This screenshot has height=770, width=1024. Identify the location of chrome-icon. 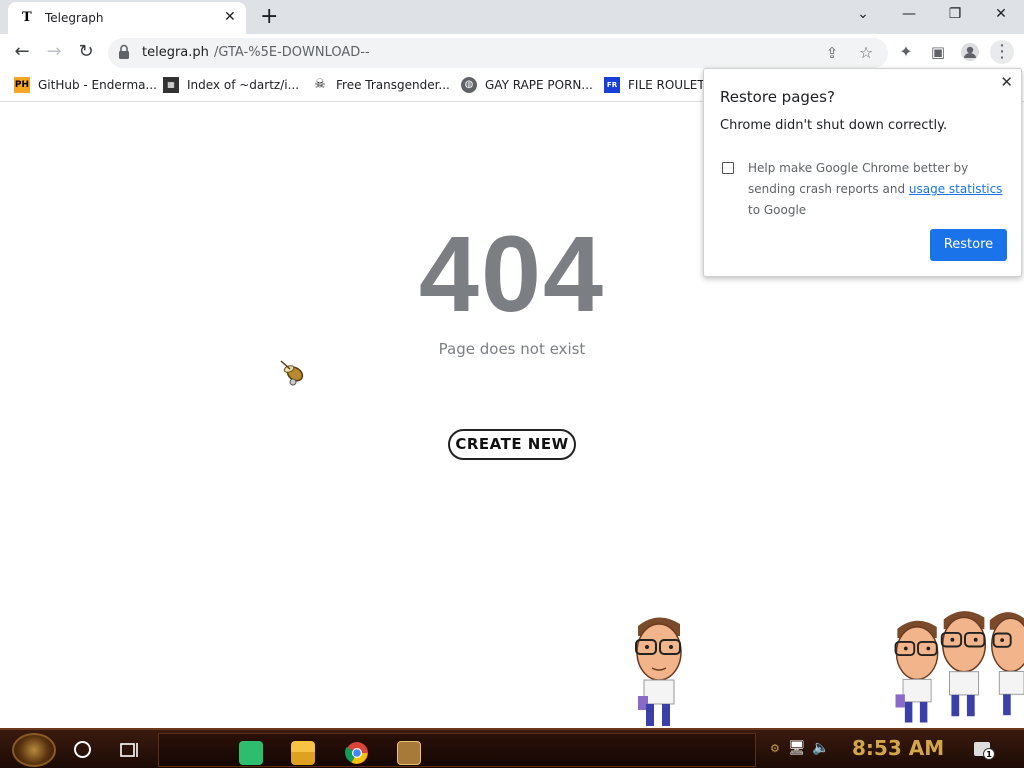
(357, 753).